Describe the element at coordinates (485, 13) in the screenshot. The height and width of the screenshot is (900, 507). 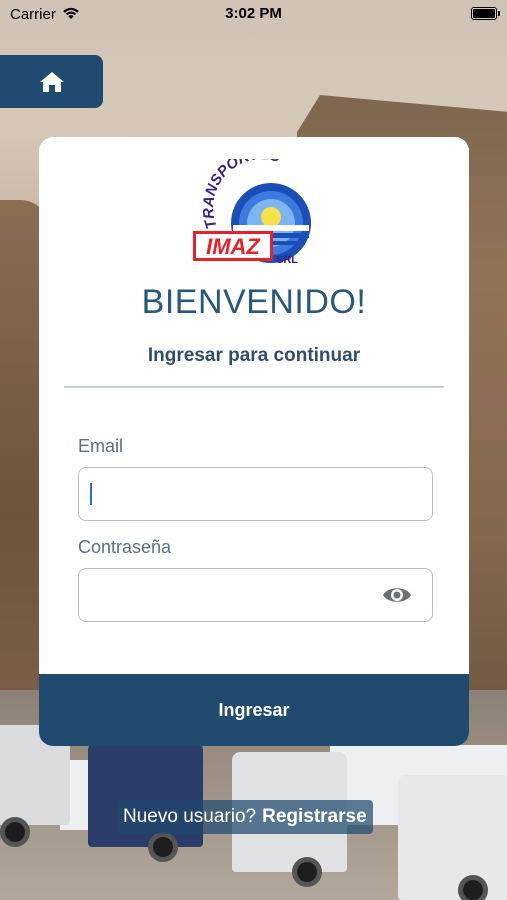
I see `battery-icon` at that location.